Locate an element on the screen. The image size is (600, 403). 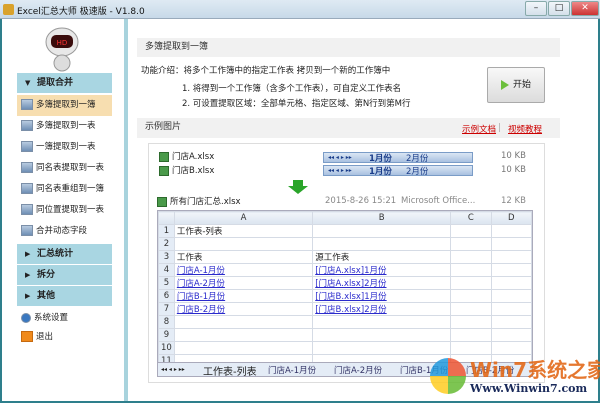
close-button: ✕ is located at coordinates (585, 8).